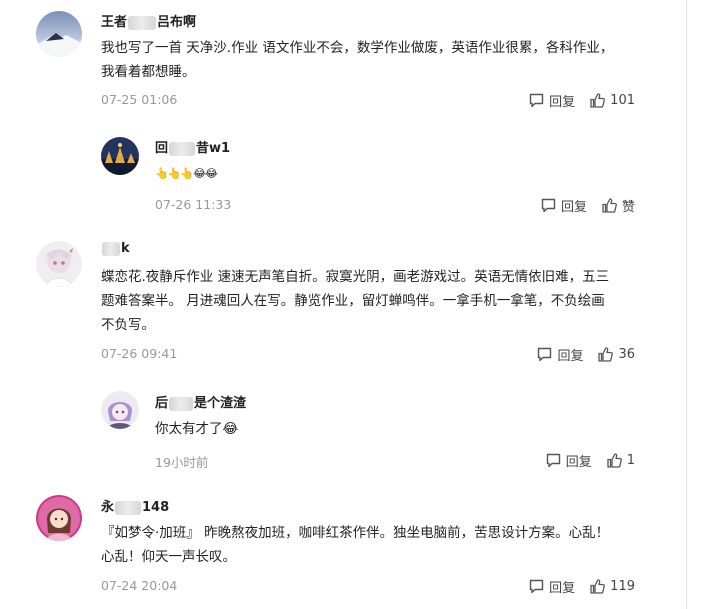  I want to click on comment-actions: 回复 119, so click(581, 586).